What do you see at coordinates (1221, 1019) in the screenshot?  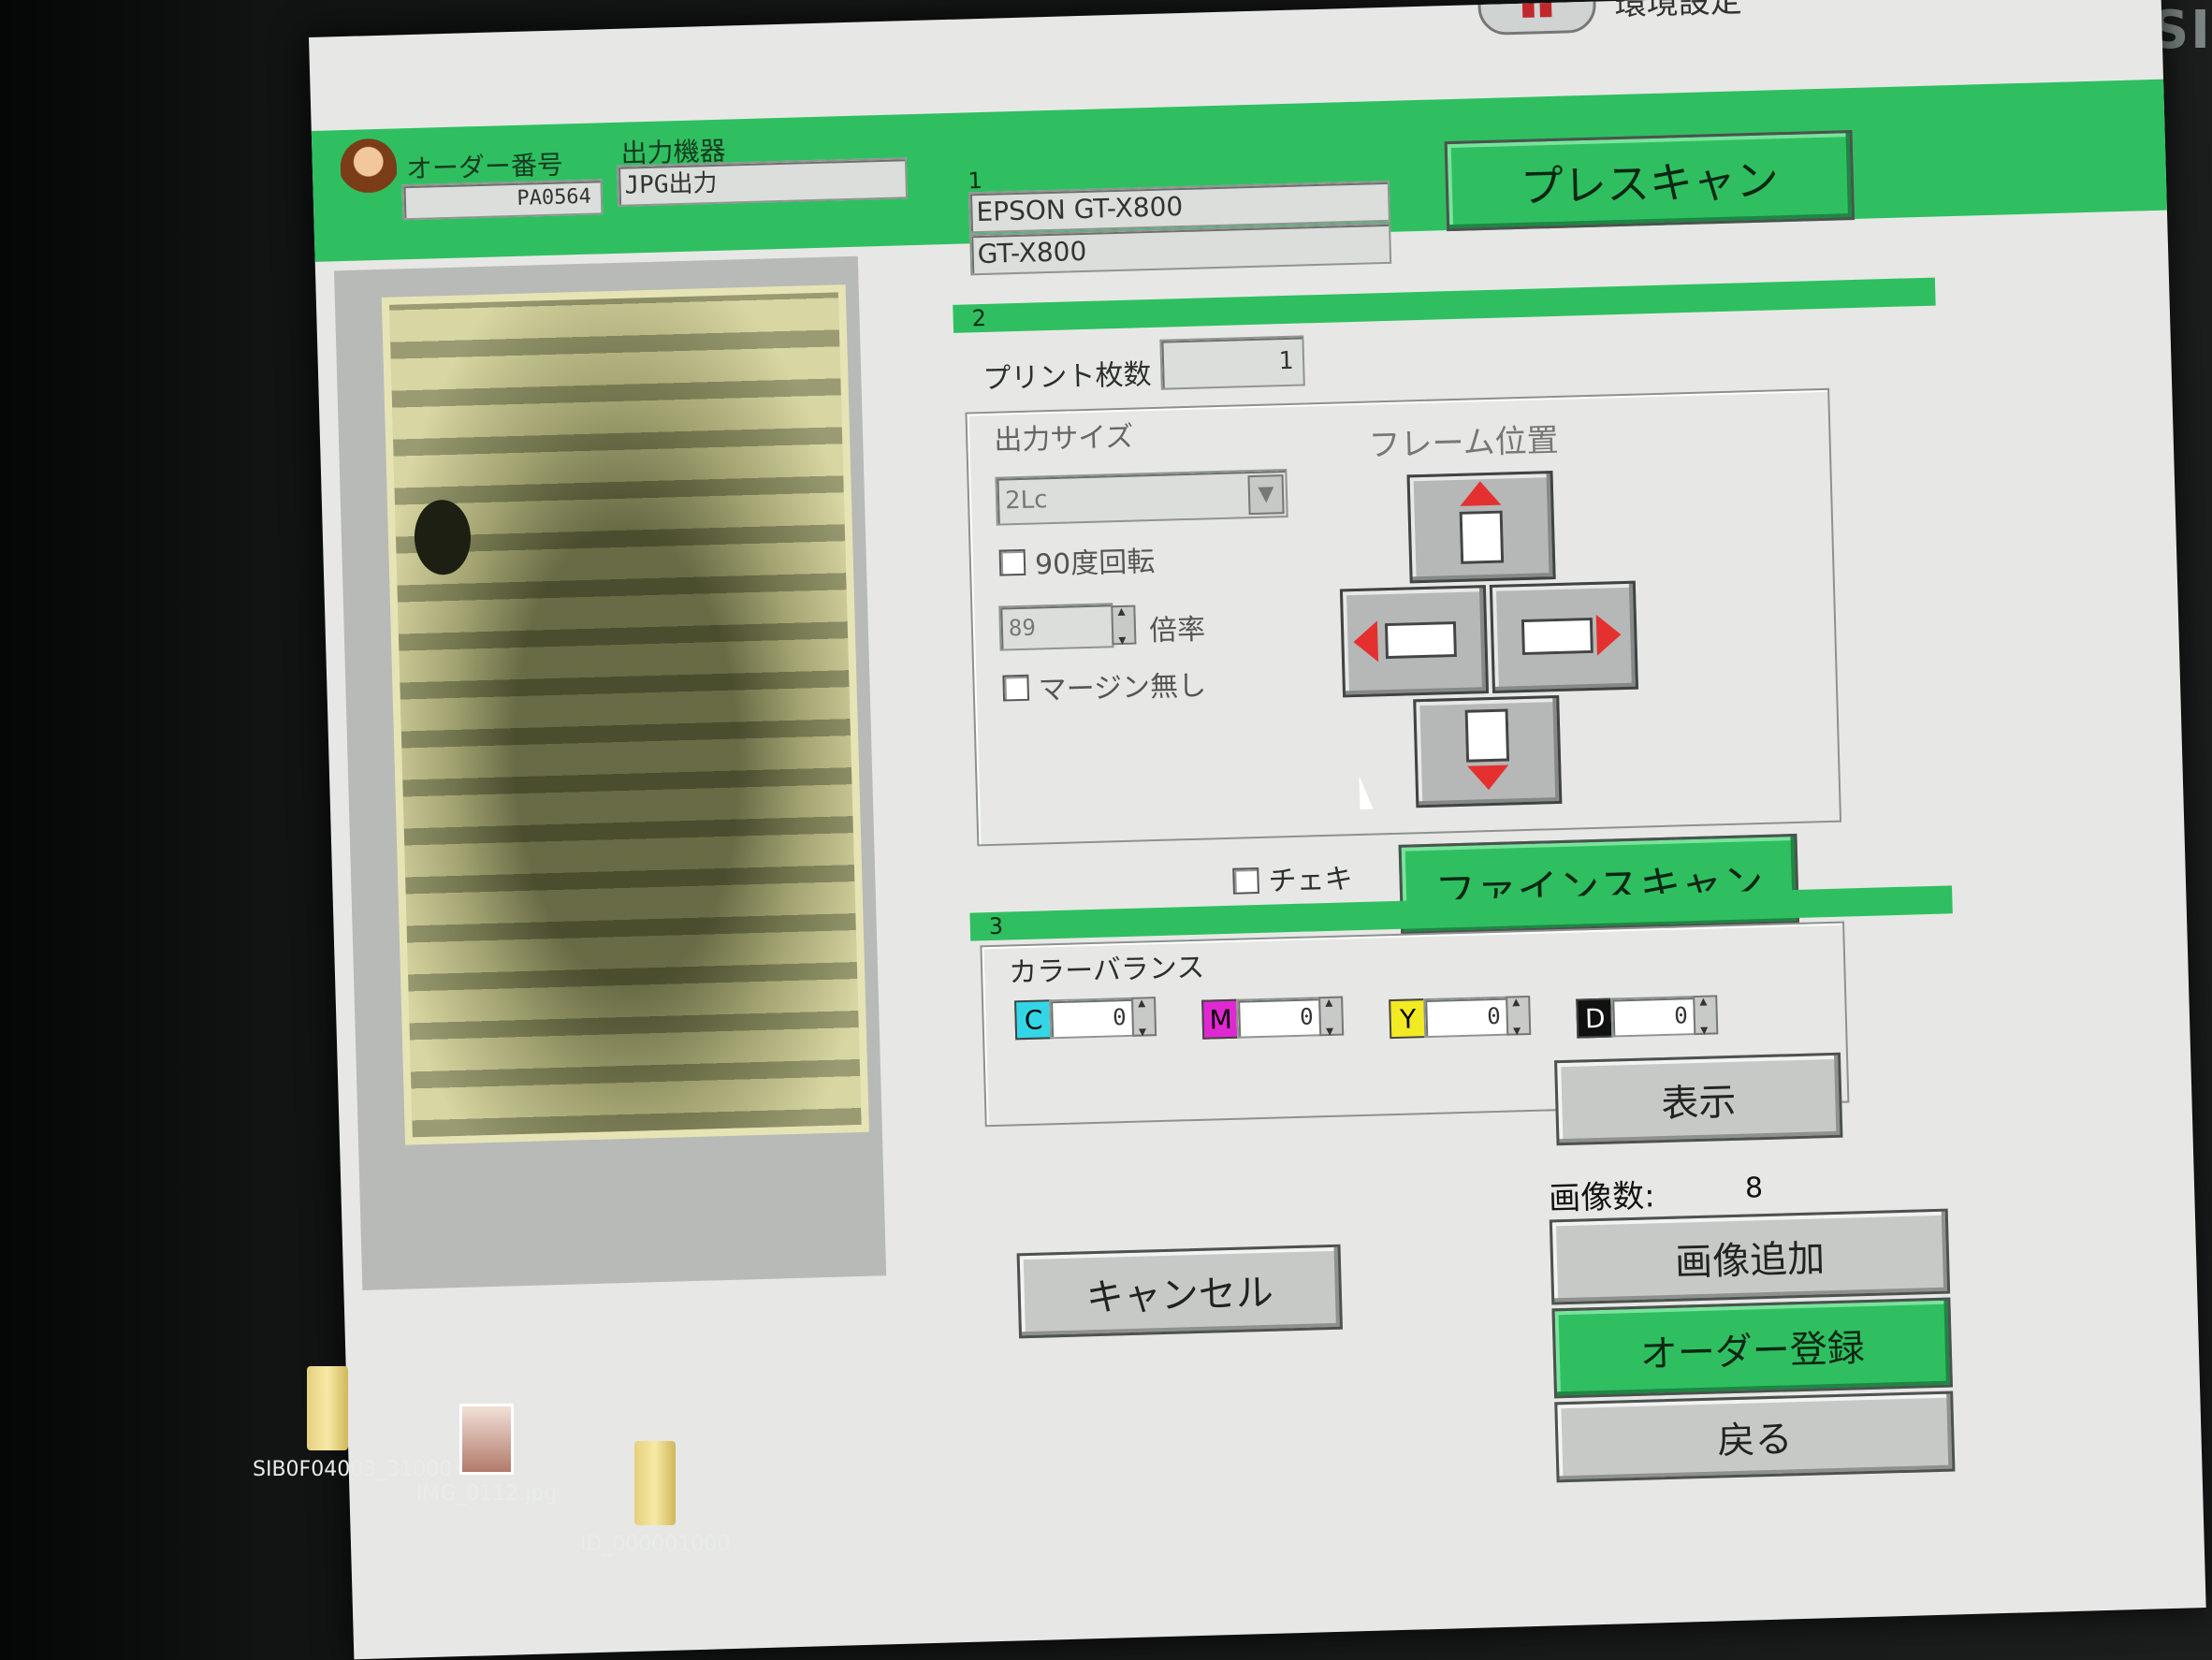 I see `magenta-tag: M` at bounding box center [1221, 1019].